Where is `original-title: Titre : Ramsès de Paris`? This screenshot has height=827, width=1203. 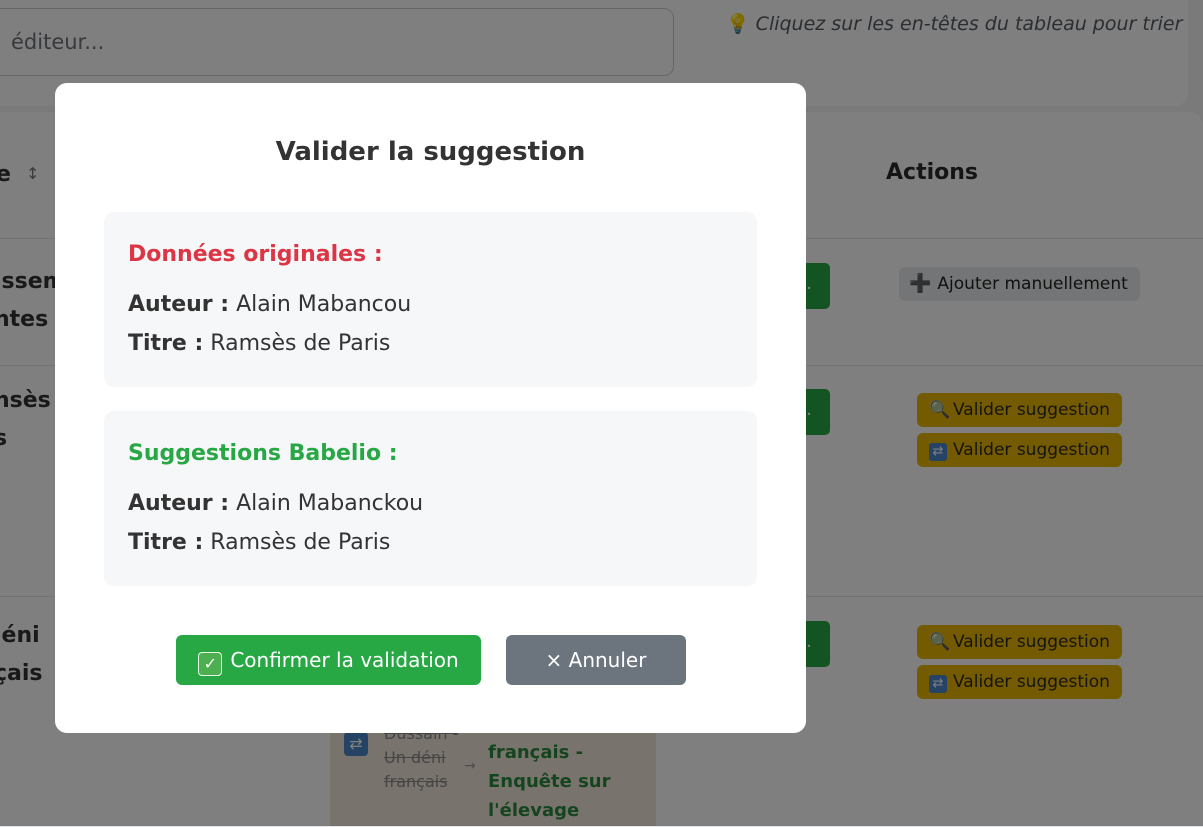 original-title: Titre : Ramsès de Paris is located at coordinates (259, 343).